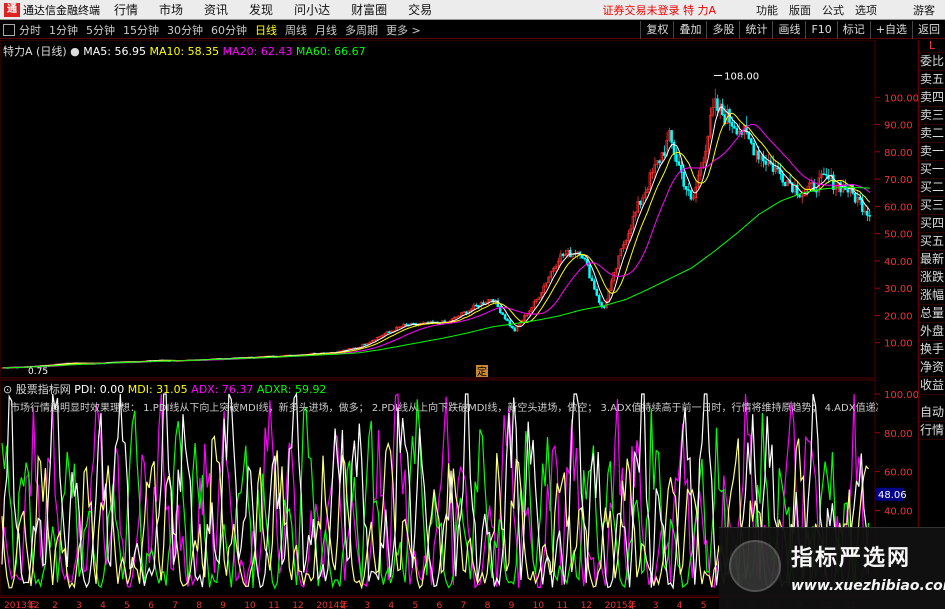 The image size is (945, 609). I want to click on quote-field-9: 买四, so click(932, 224).